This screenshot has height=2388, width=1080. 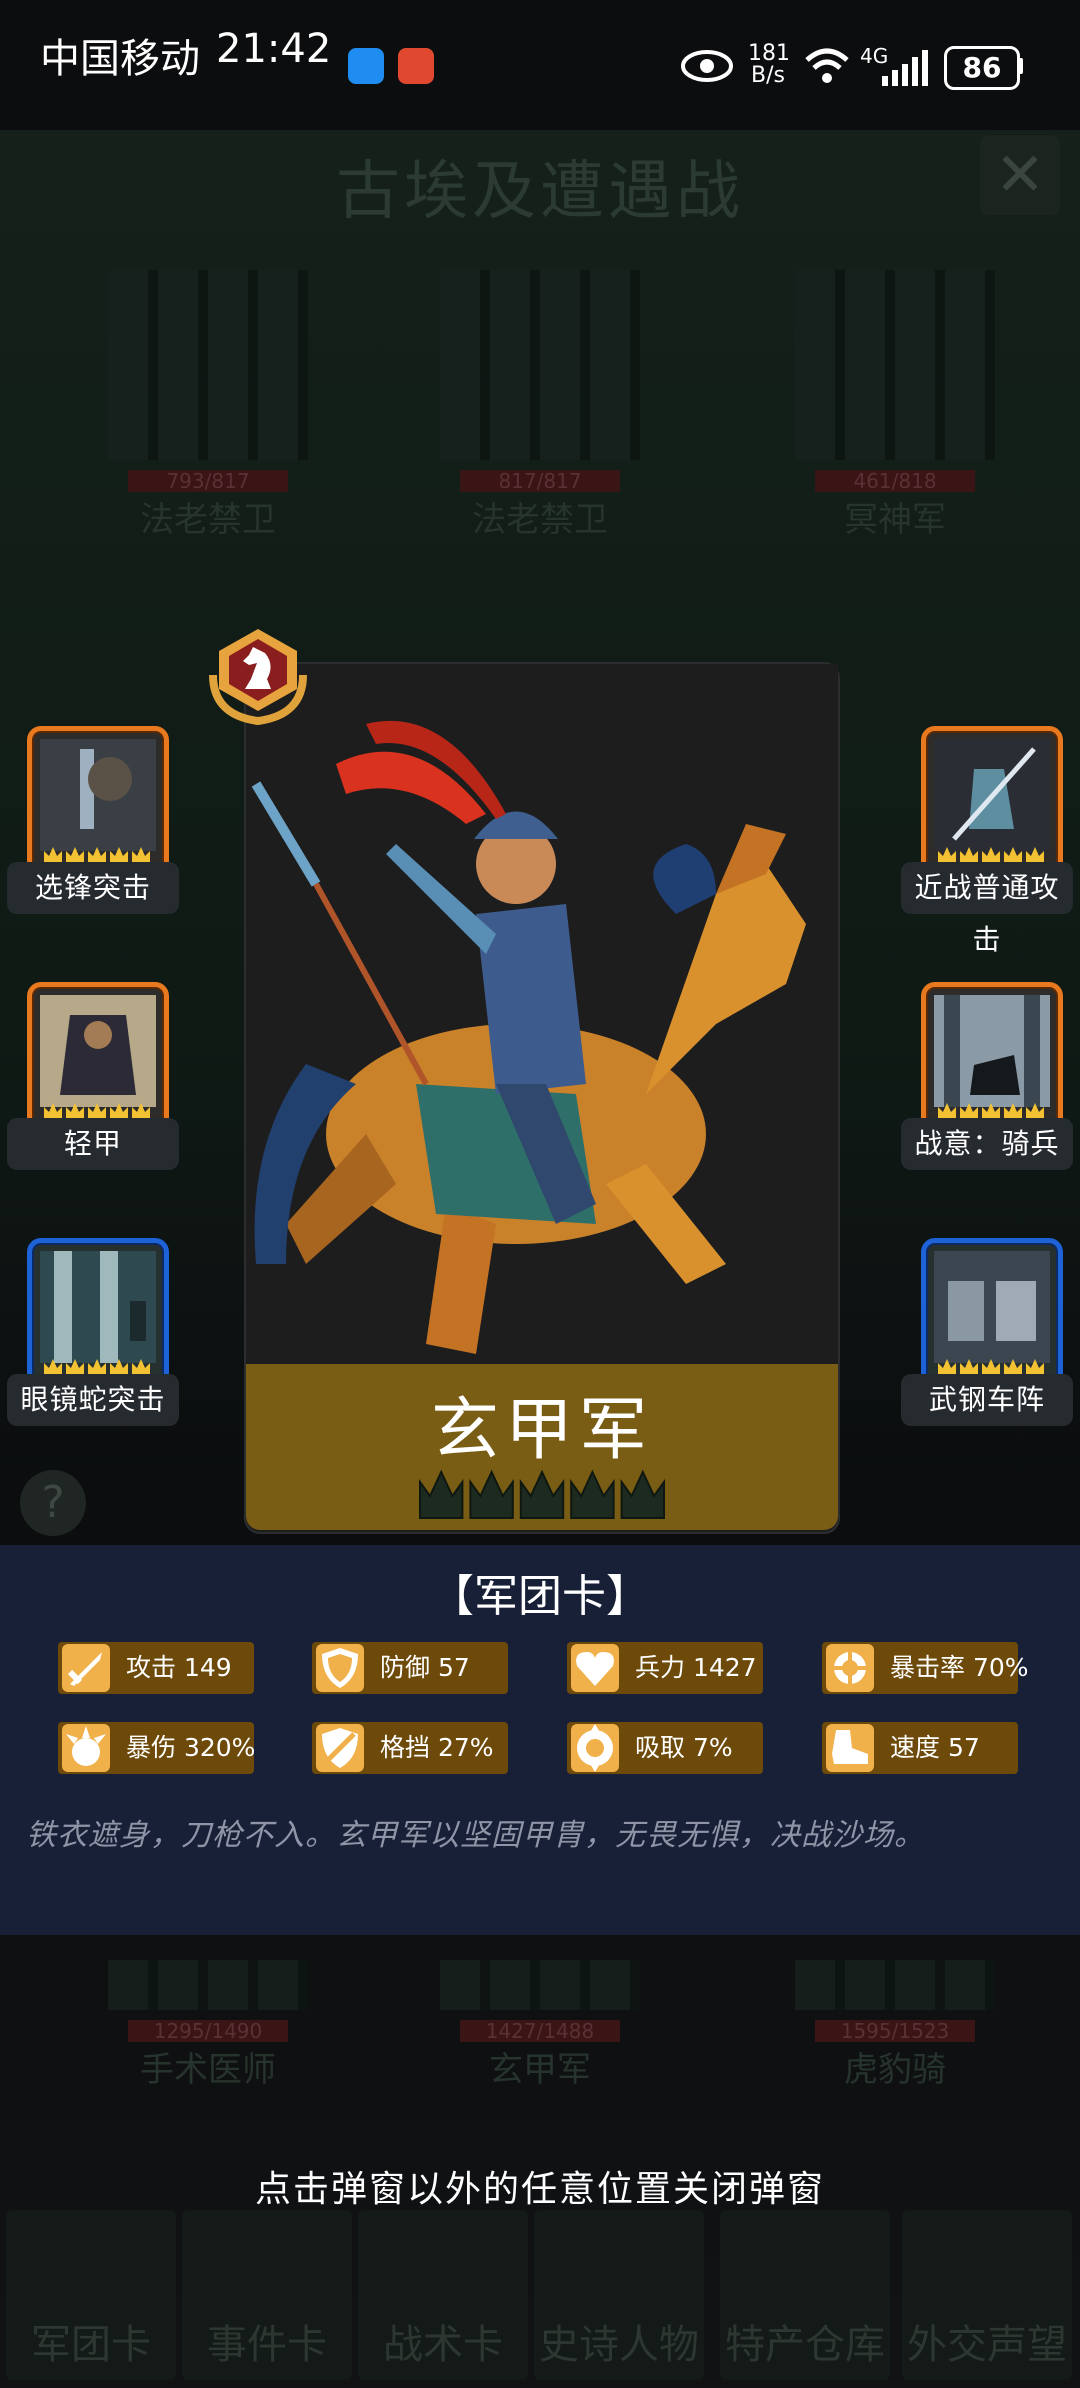 I want to click on ally-unit: 1595/1523 虎豹骑, so click(x=895, y=2025).